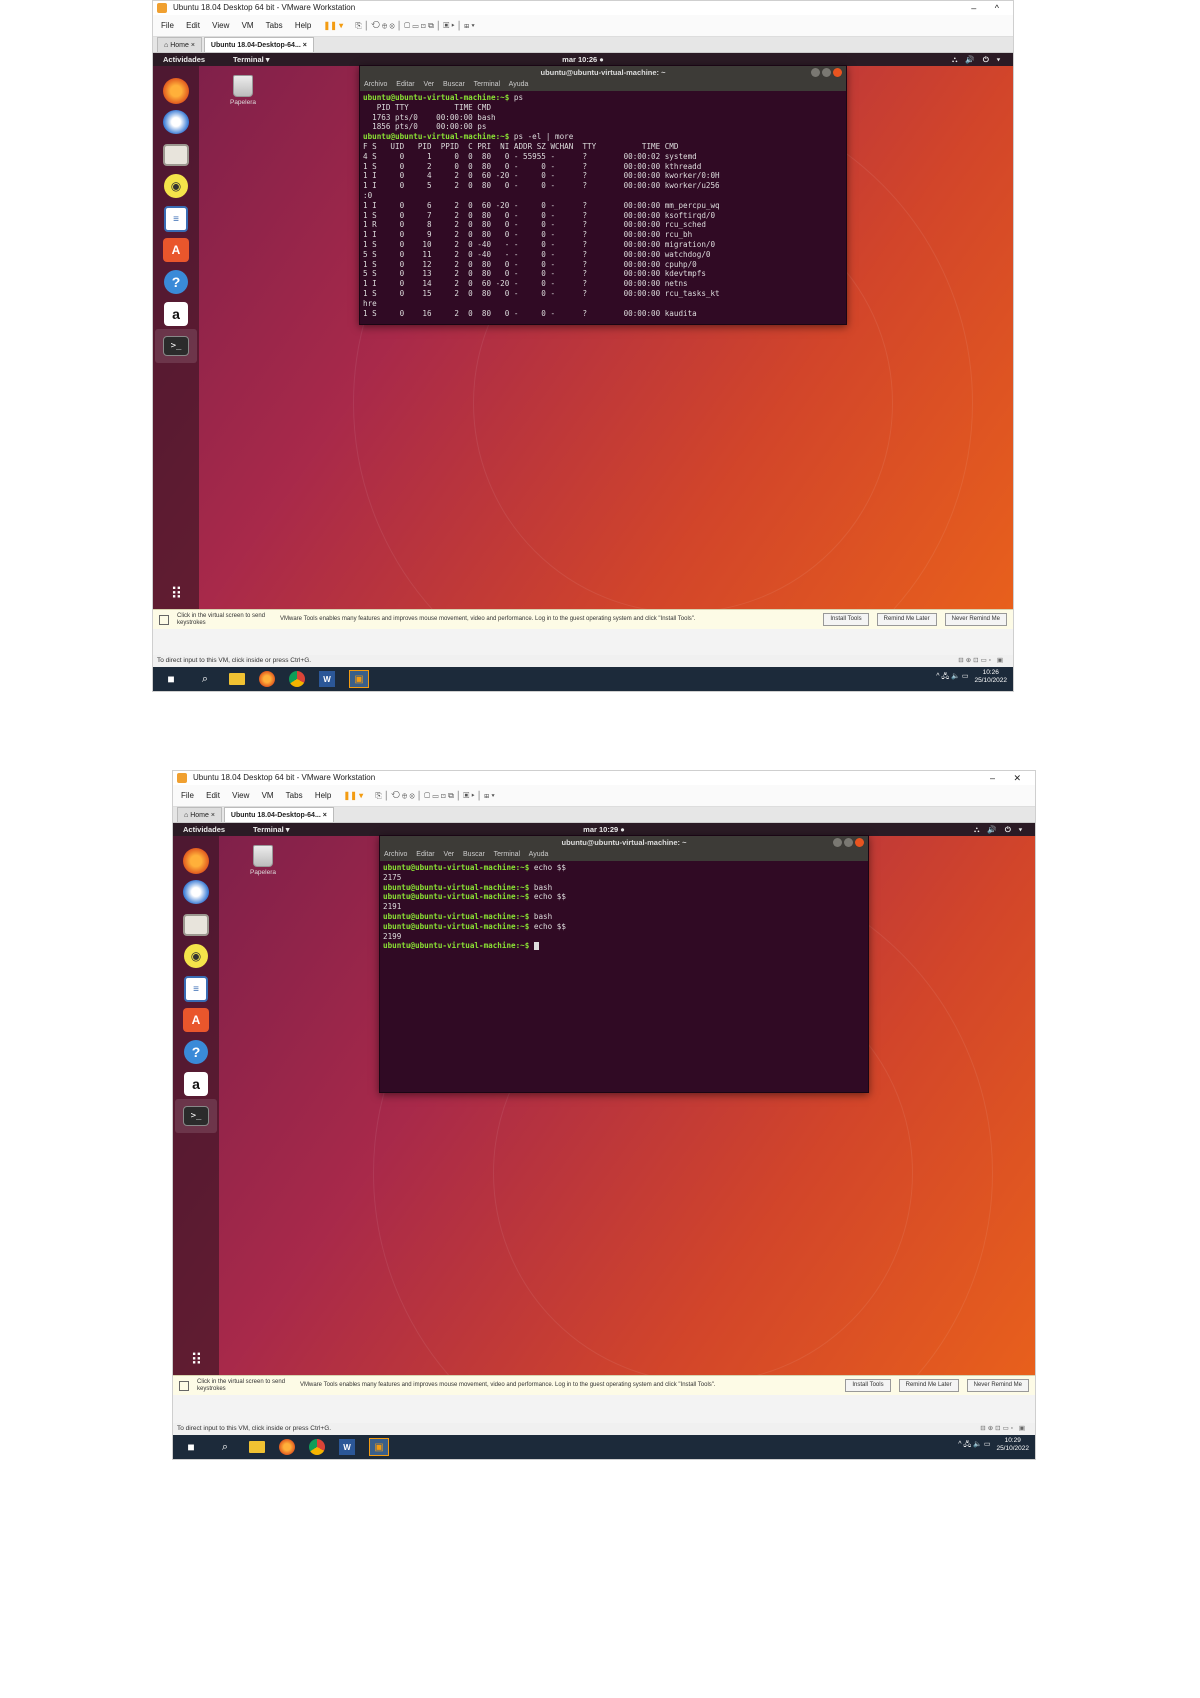 The height and width of the screenshot is (1698, 1200). Describe the element at coordinates (990, 677) in the screenshot. I see `tray-clock: 10:26 25/10/2022` at that location.